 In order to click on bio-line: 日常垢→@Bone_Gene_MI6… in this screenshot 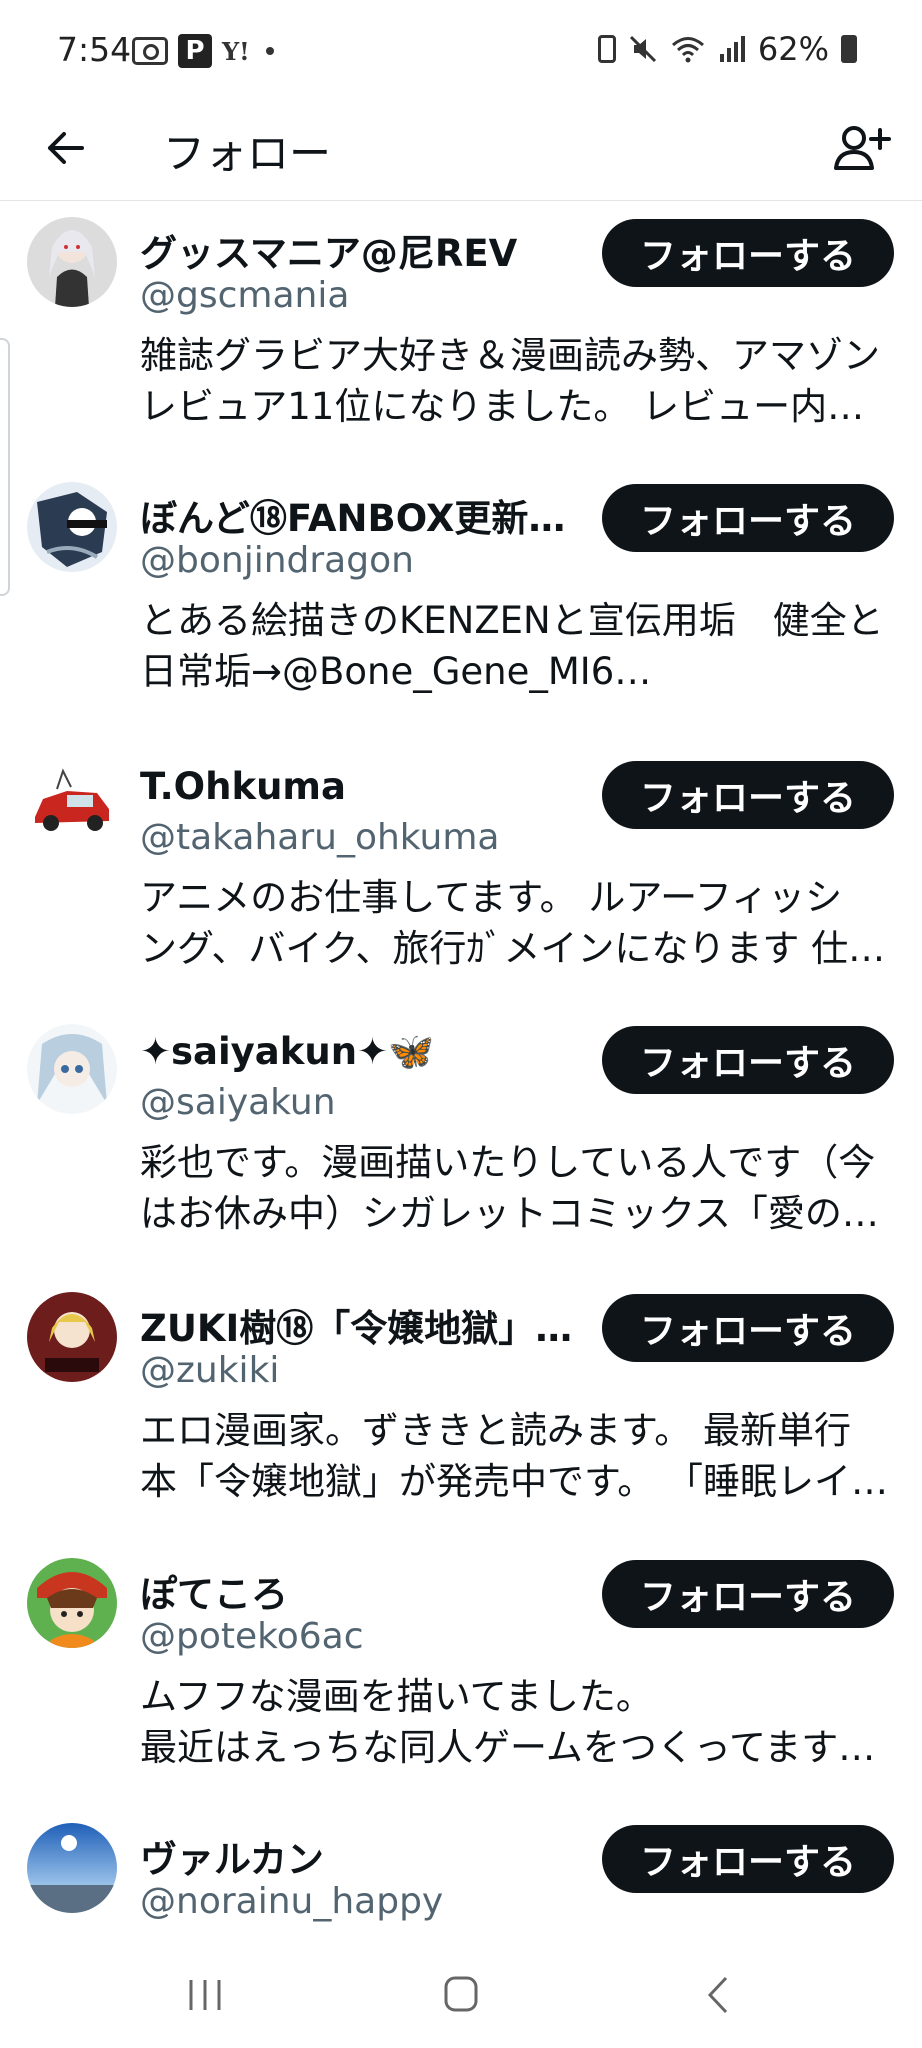, I will do `click(396, 671)`.